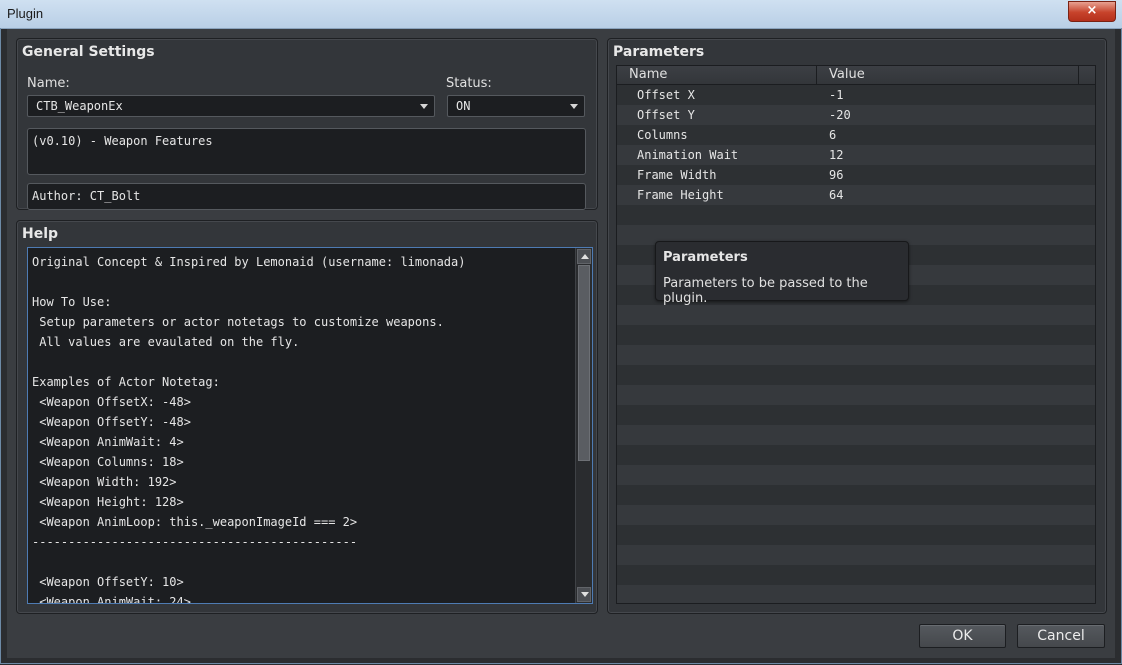 The height and width of the screenshot is (665, 1122). Describe the element at coordinates (680, 195) in the screenshot. I see `param-name: Frame Height` at that location.